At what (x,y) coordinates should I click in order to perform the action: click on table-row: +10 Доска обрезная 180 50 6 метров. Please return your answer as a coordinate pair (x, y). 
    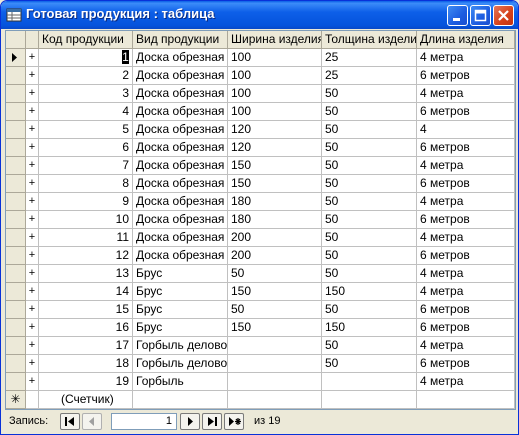
    Looking at the image, I should click on (260, 220).